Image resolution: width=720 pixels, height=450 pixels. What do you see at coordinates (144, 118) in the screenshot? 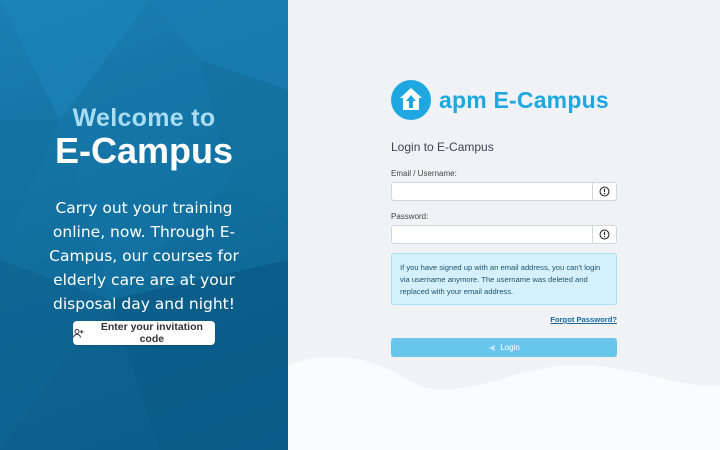
I see `welcome-text: Welcome to` at bounding box center [144, 118].